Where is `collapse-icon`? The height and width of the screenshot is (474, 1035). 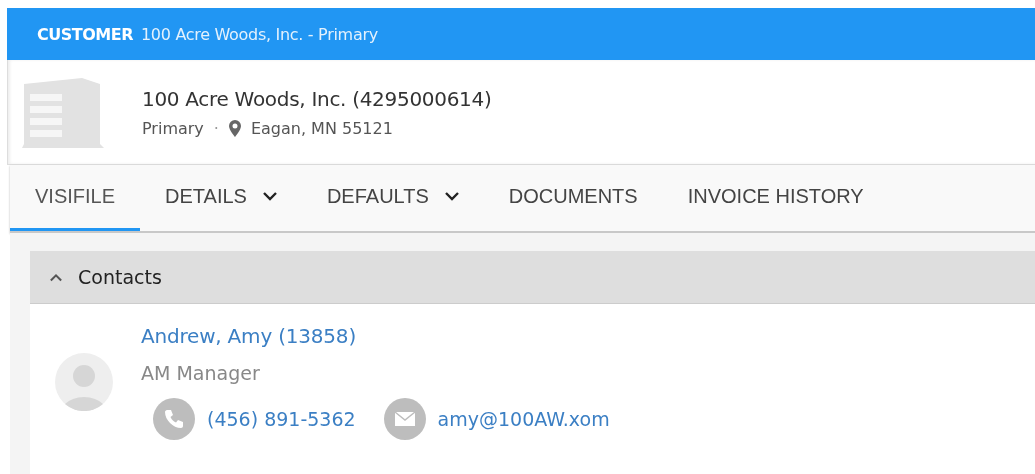
collapse-icon is located at coordinates (56, 277).